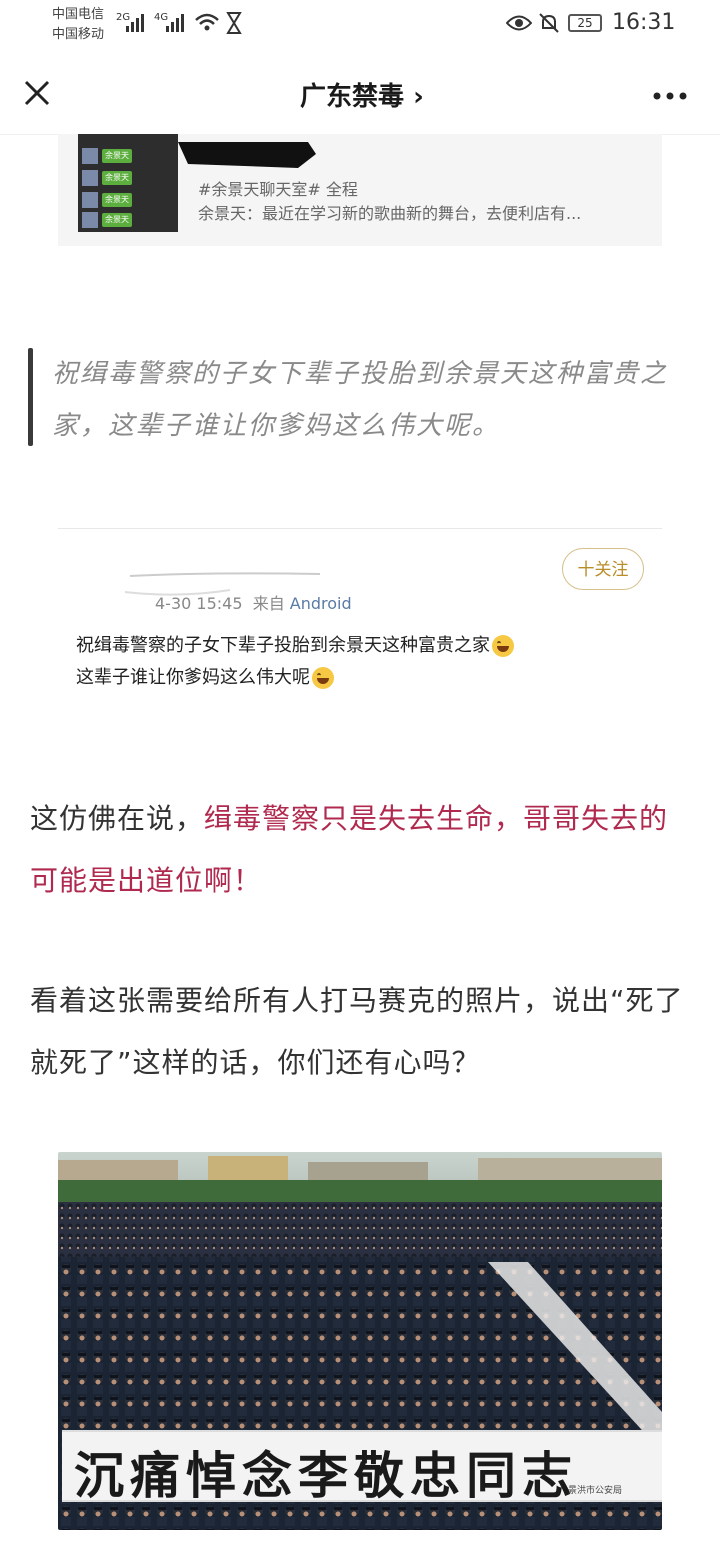 This screenshot has width=720, height=1560. Describe the element at coordinates (78, 34) in the screenshot. I see `carrier-2: 中国移动` at that location.